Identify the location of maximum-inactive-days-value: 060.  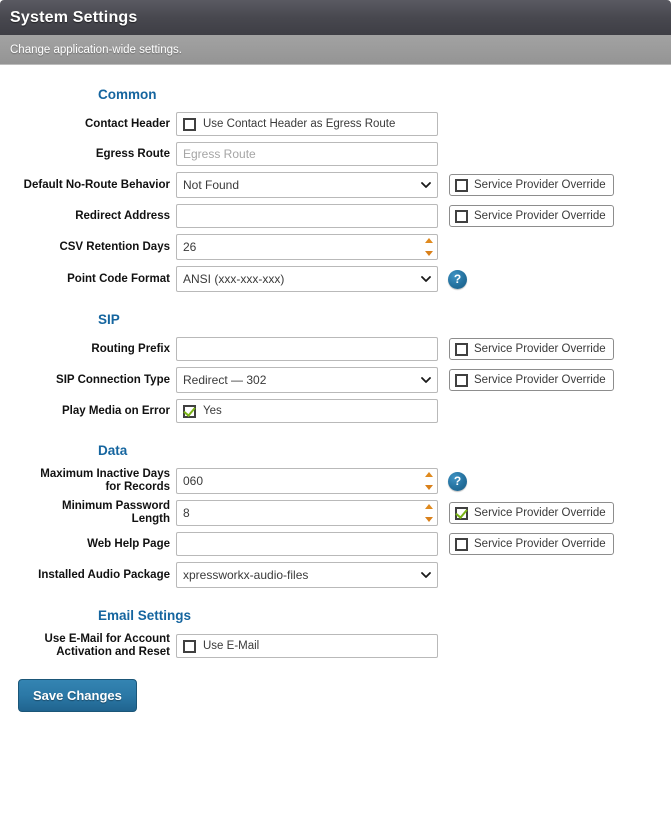
(193, 481).